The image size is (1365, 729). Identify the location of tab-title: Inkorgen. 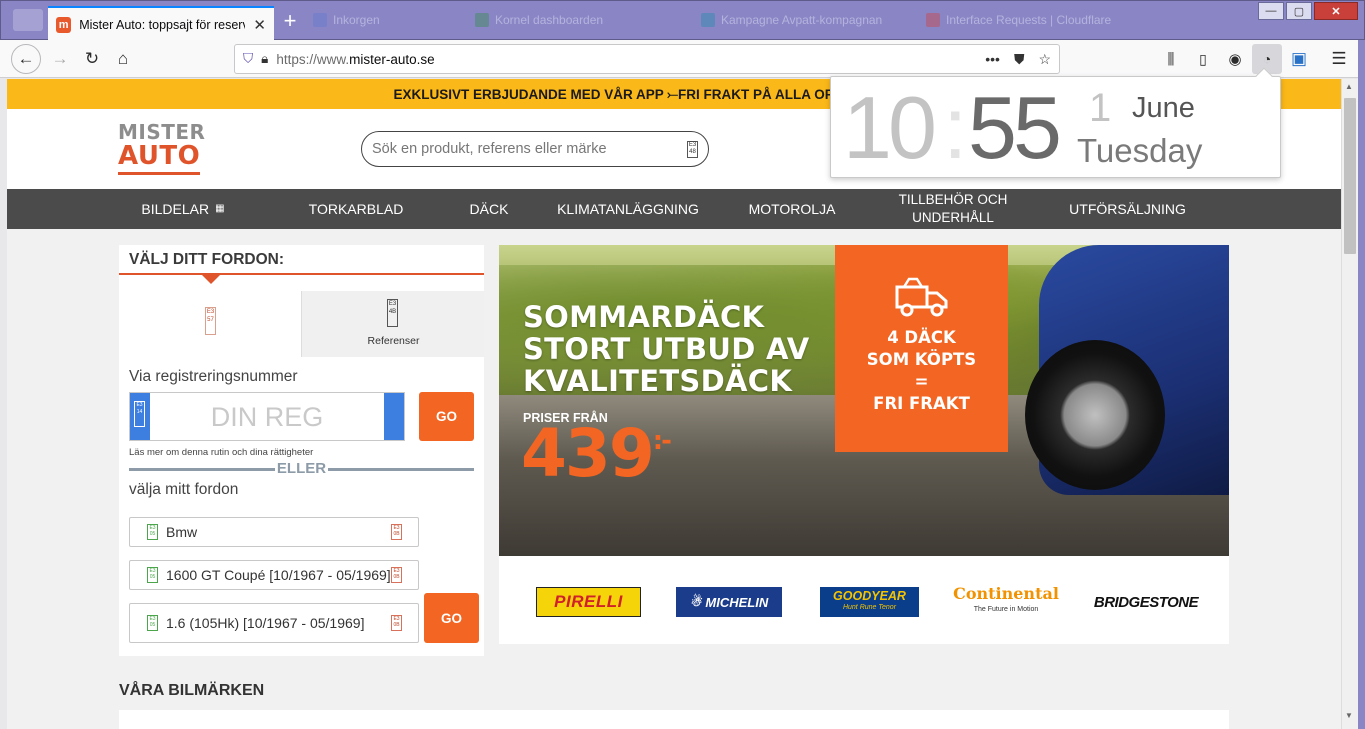
(356, 20).